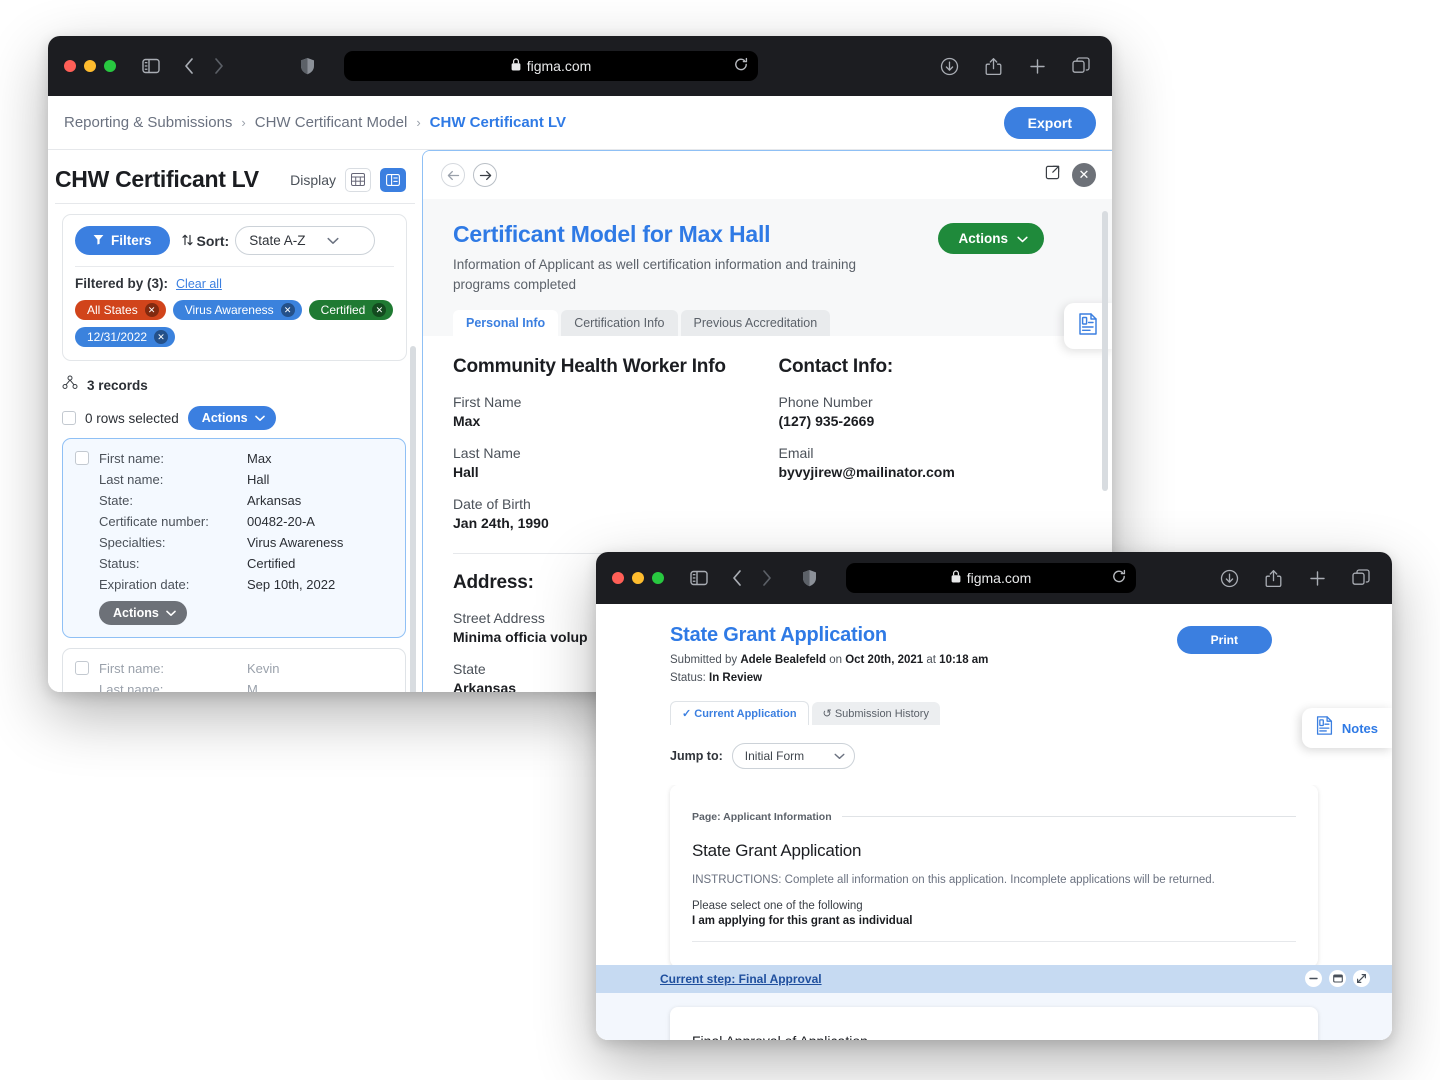 The height and width of the screenshot is (1080, 1440). What do you see at coordinates (485, 175) in the screenshot?
I see `detail-forward-button` at bounding box center [485, 175].